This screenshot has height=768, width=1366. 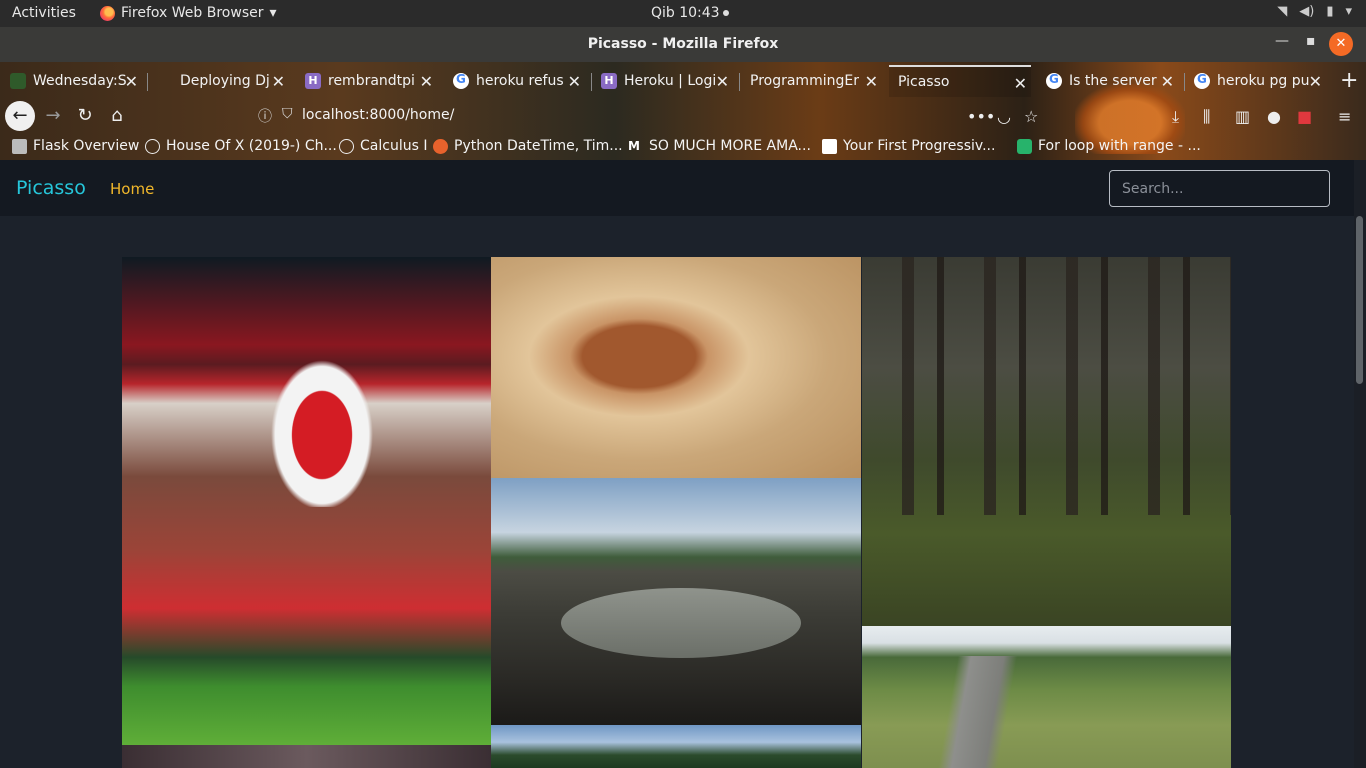 What do you see at coordinates (287, 116) in the screenshot?
I see `shield-icon: ⛉` at bounding box center [287, 116].